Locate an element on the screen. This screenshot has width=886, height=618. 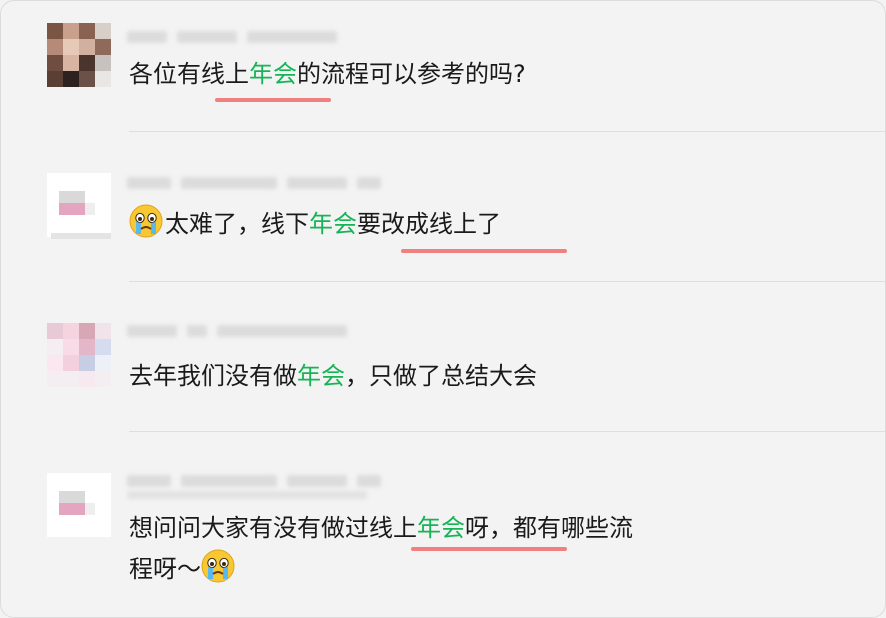
message-text-part: 要改成线上了 is located at coordinates (429, 224).